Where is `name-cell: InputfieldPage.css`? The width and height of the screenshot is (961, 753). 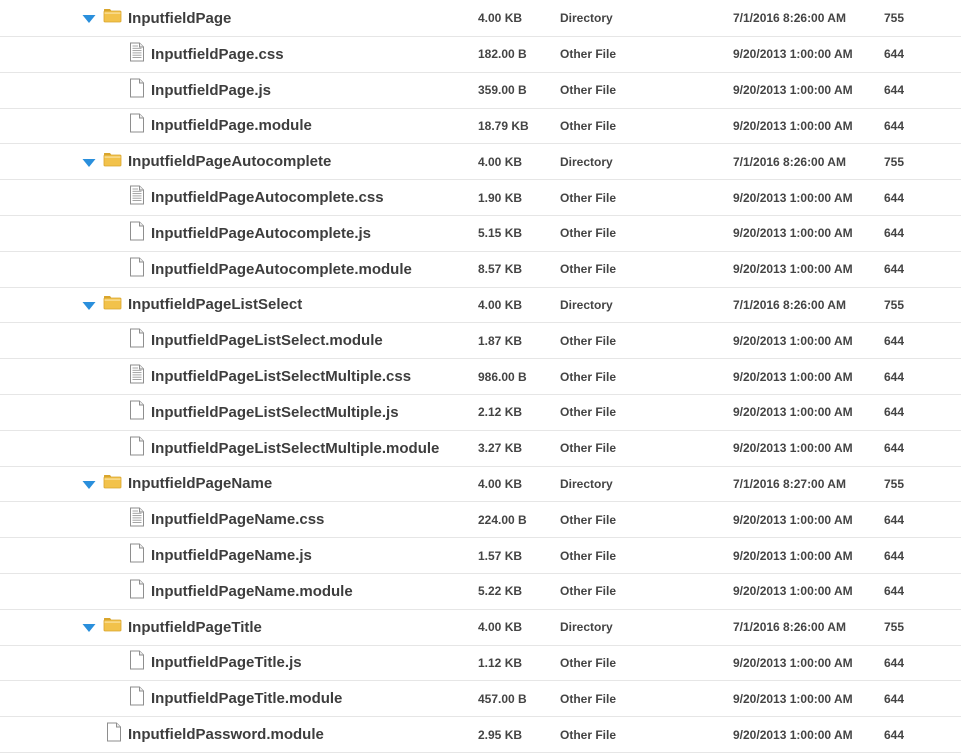
name-cell: InputfieldPage.css is located at coordinates (206, 54).